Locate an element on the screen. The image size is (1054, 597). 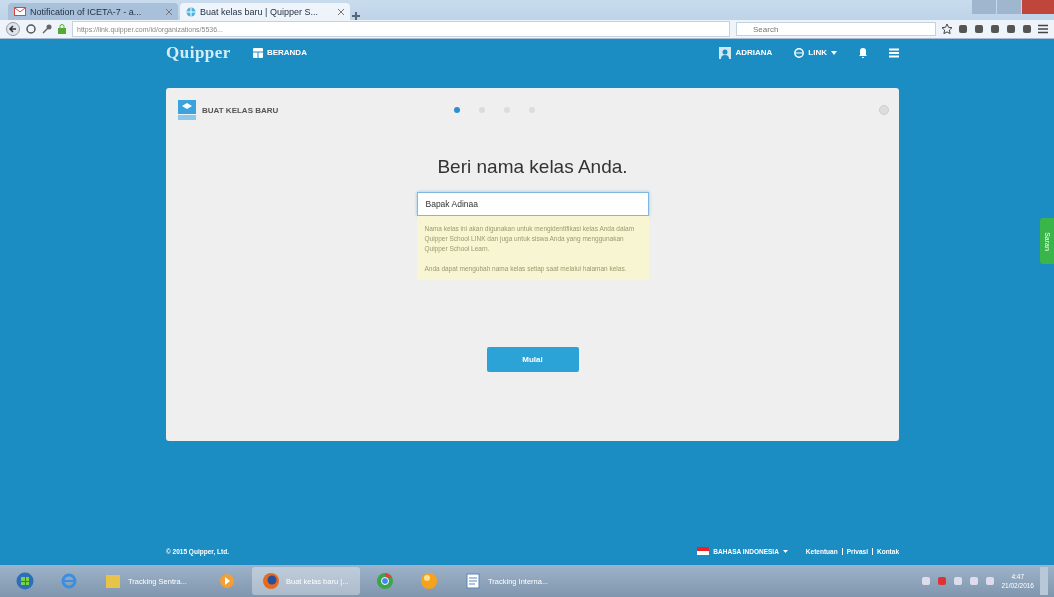
nav-link: BERANDA is located at coordinates (279, 52).